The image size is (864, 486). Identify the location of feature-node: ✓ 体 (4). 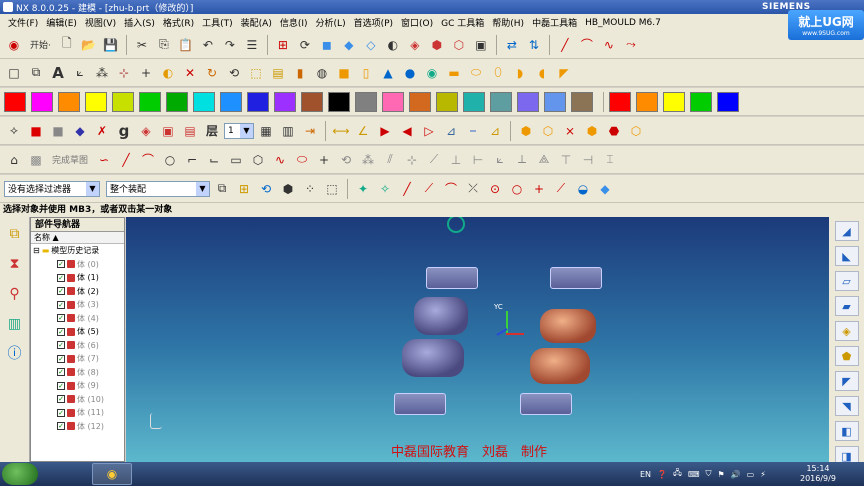
(77, 319).